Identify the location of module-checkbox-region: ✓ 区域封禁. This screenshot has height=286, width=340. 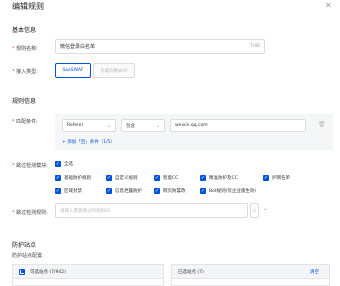
(68, 191).